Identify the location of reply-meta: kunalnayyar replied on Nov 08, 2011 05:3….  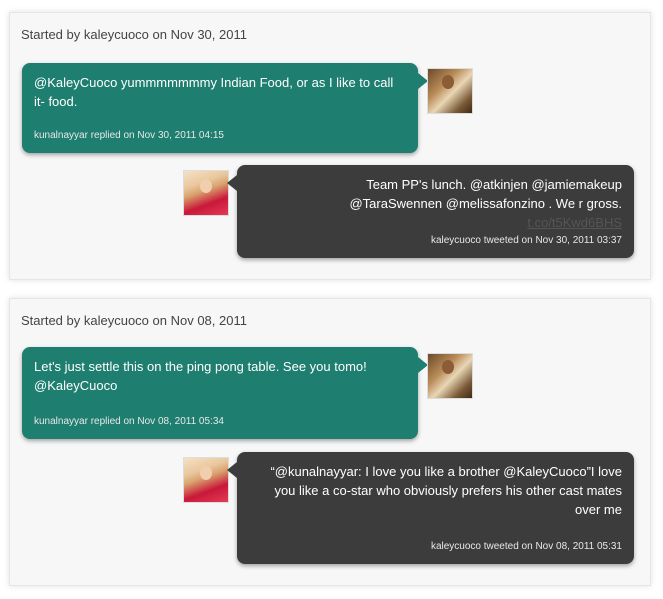
(129, 421).